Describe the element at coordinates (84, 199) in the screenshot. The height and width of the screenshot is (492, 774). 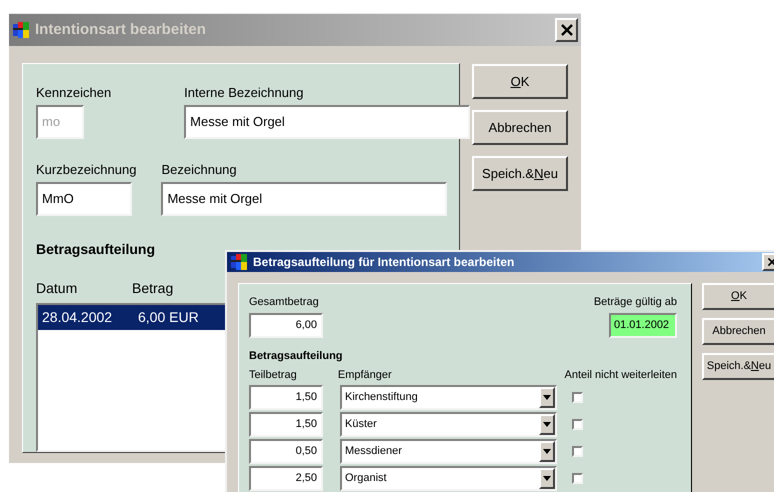
I see `text-field: MmO` at that location.